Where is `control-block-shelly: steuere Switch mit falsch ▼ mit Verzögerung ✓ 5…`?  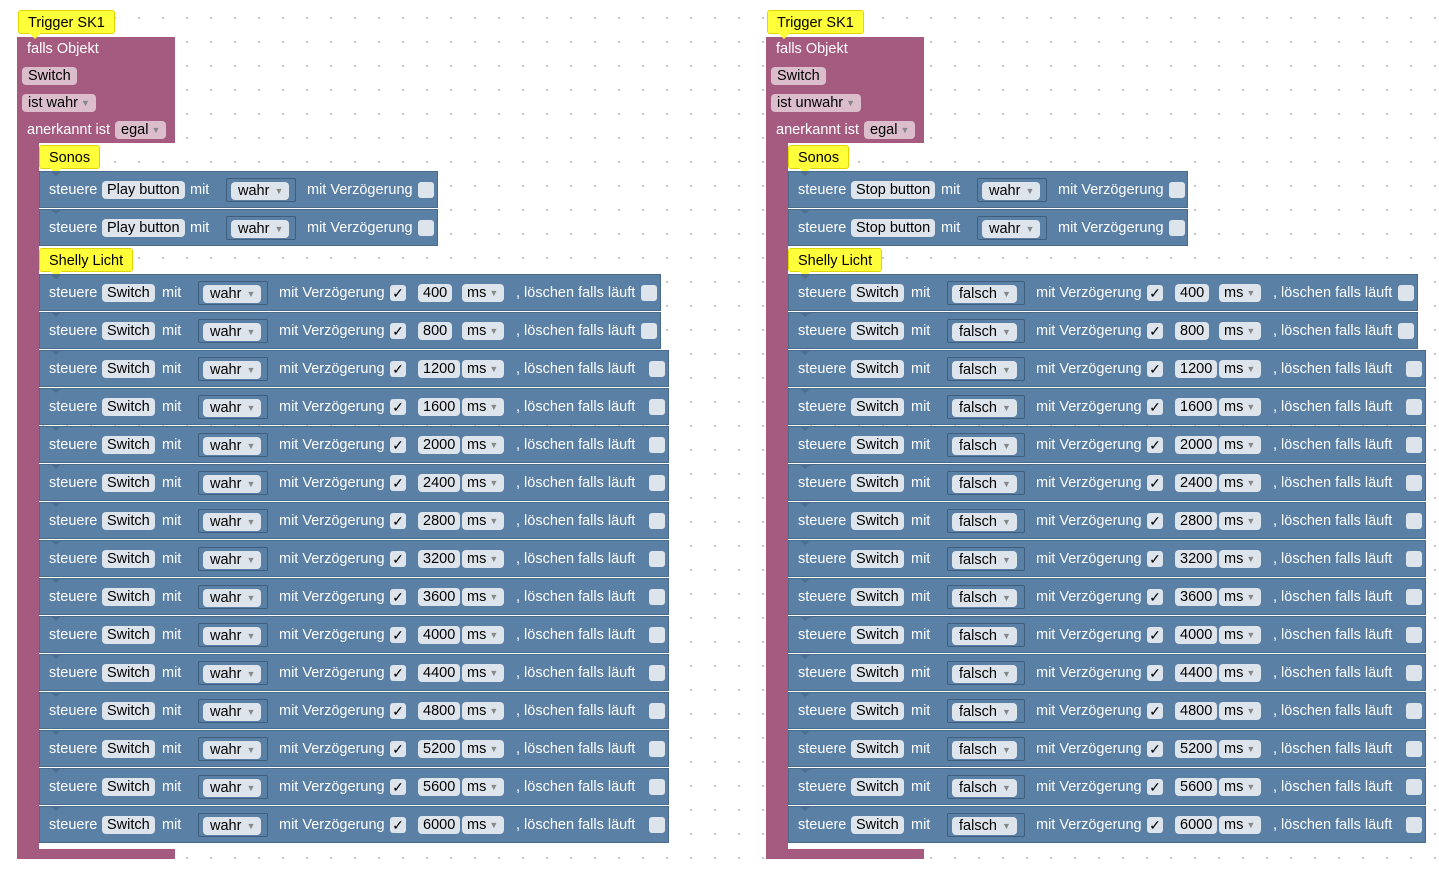 control-block-shelly: steuere Switch mit falsch ▼ mit Verzögerung ✓ 5… is located at coordinates (1107, 748).